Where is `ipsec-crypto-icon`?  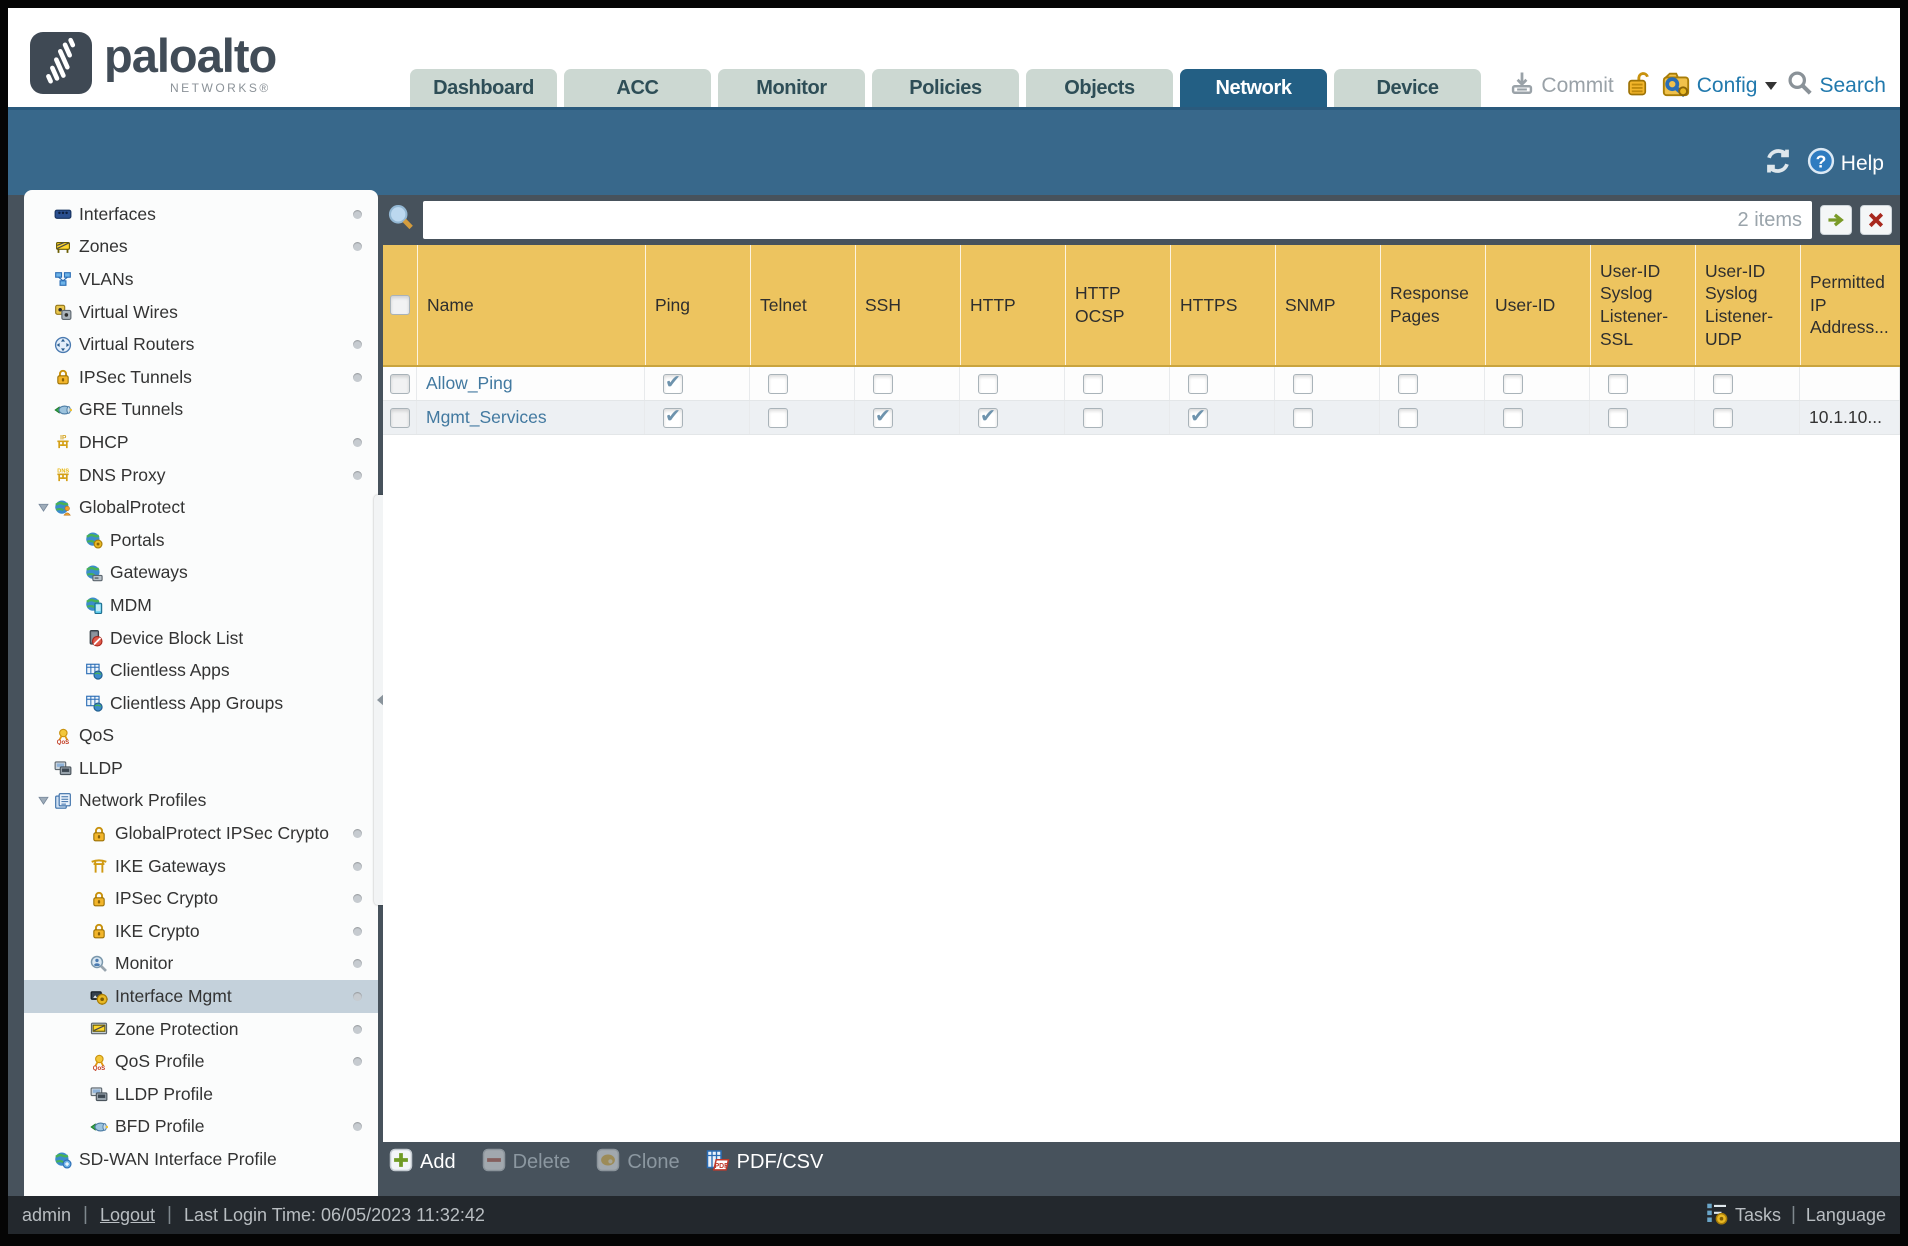 ipsec-crypto-icon is located at coordinates (99, 899).